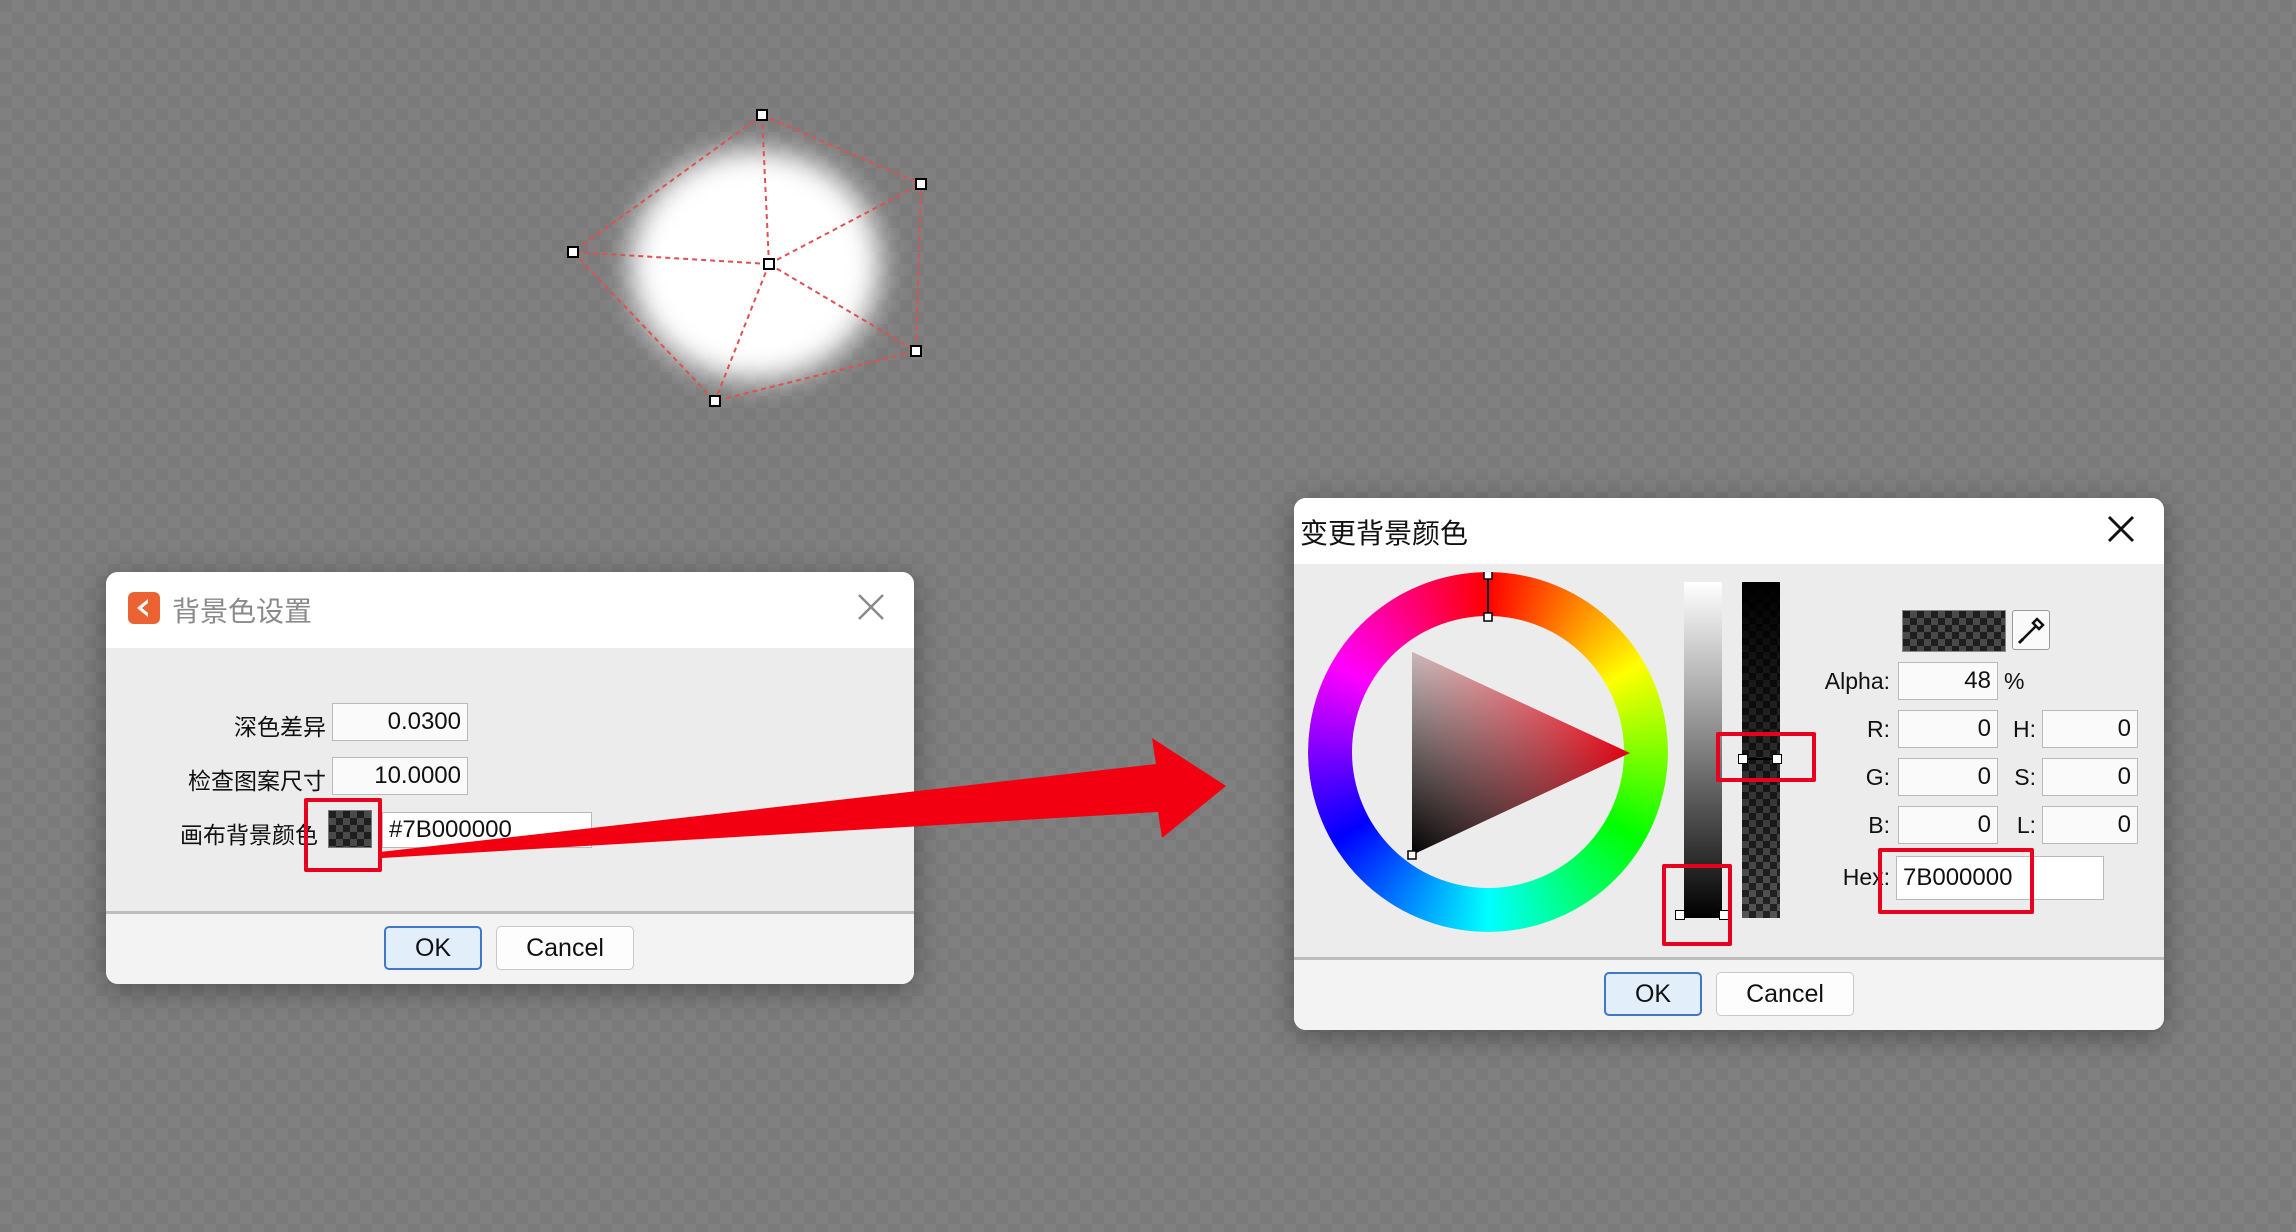  What do you see at coordinates (2090, 729) in the screenshot?
I see `h-field: 0` at bounding box center [2090, 729].